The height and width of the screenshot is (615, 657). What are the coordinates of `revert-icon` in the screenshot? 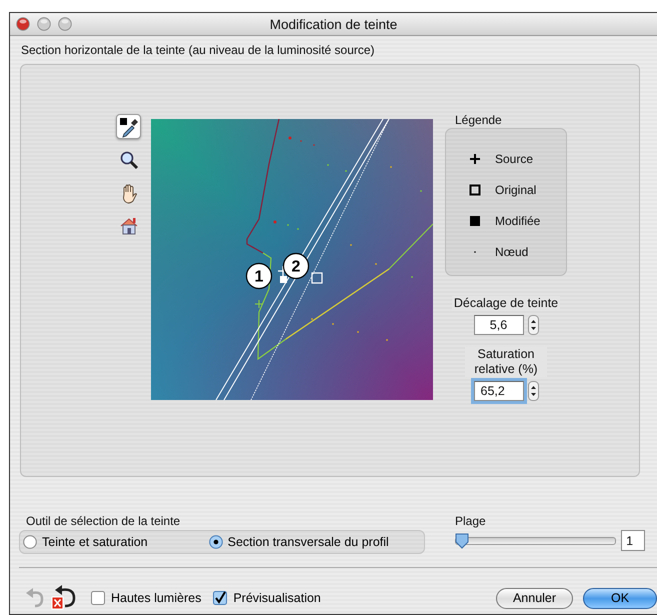 It's located at (64, 598).